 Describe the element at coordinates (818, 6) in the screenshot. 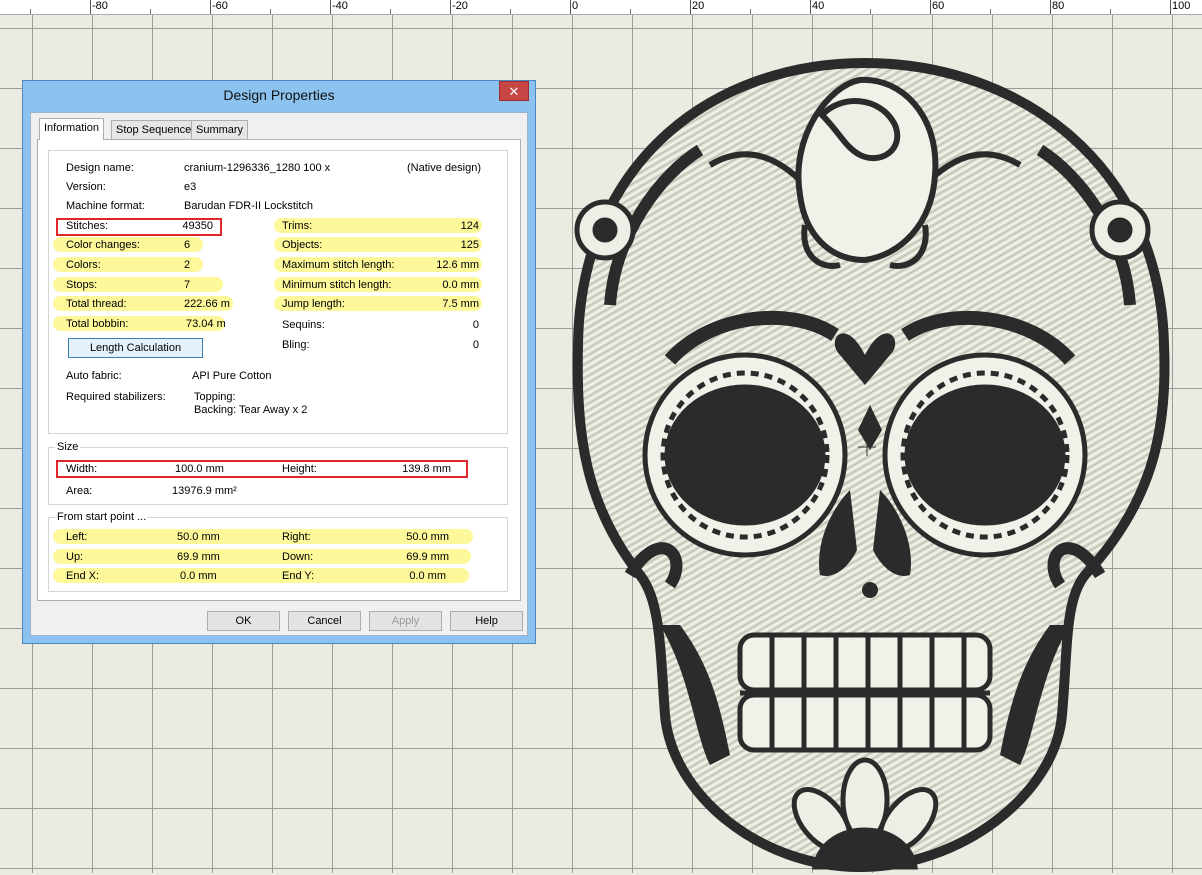

I see `ruler-label: 40` at that location.